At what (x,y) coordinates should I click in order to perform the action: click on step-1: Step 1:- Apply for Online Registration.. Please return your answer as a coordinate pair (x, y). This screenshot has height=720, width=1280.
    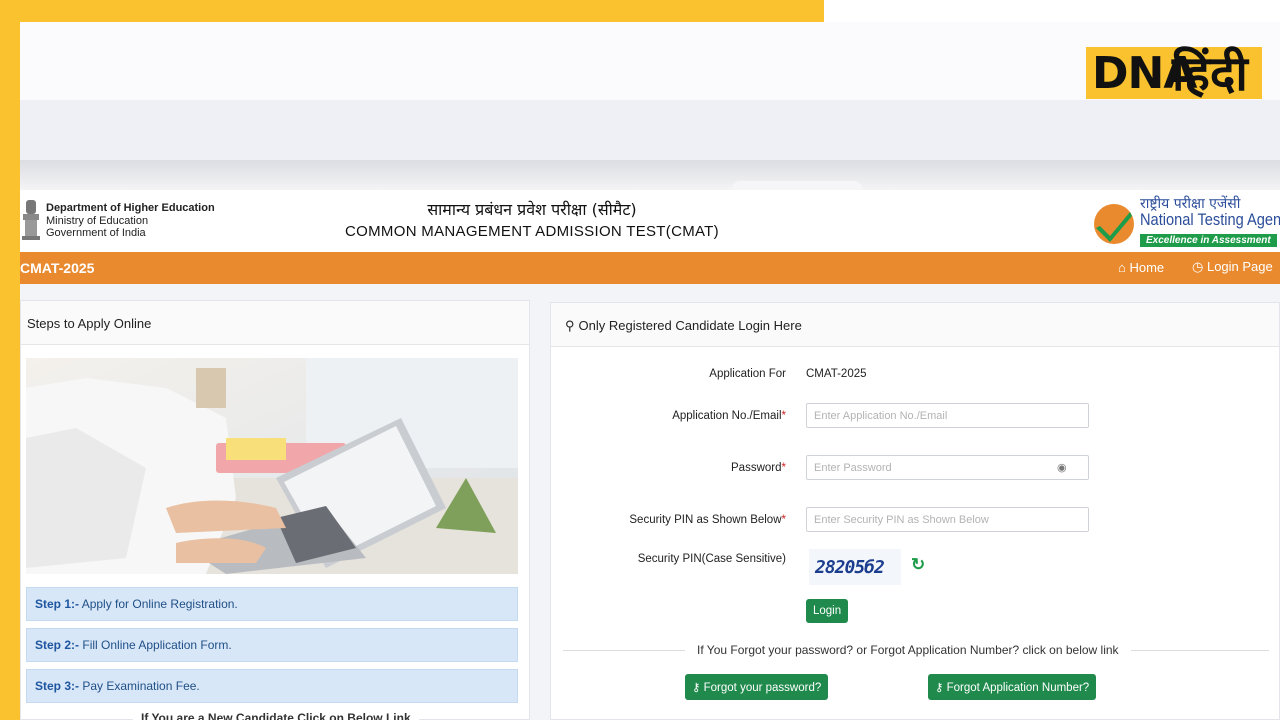
    Looking at the image, I should click on (272, 604).